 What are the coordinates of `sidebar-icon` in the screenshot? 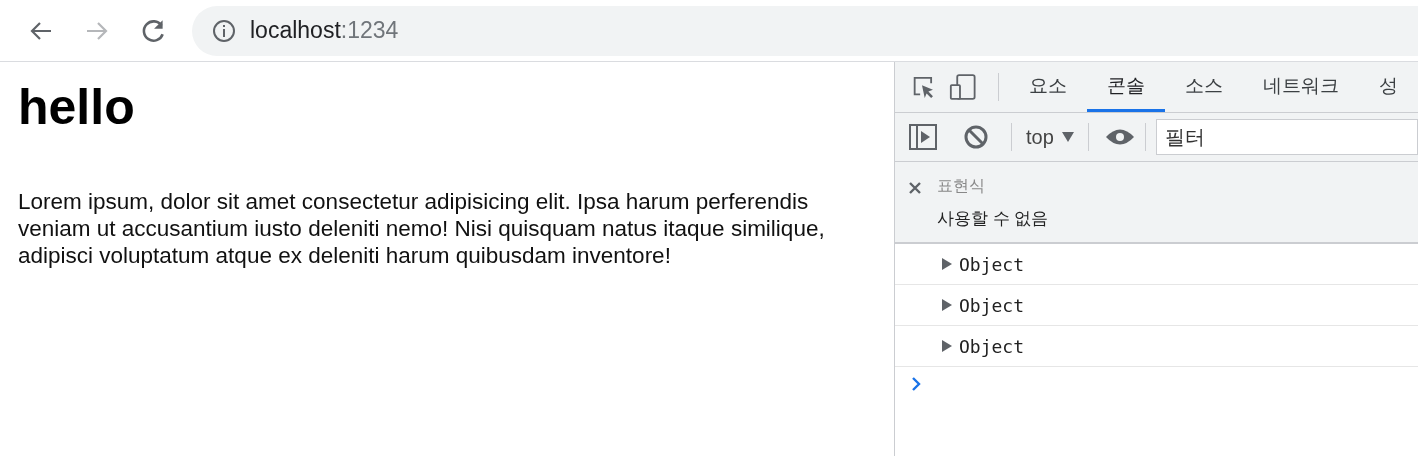 It's located at (923, 137).